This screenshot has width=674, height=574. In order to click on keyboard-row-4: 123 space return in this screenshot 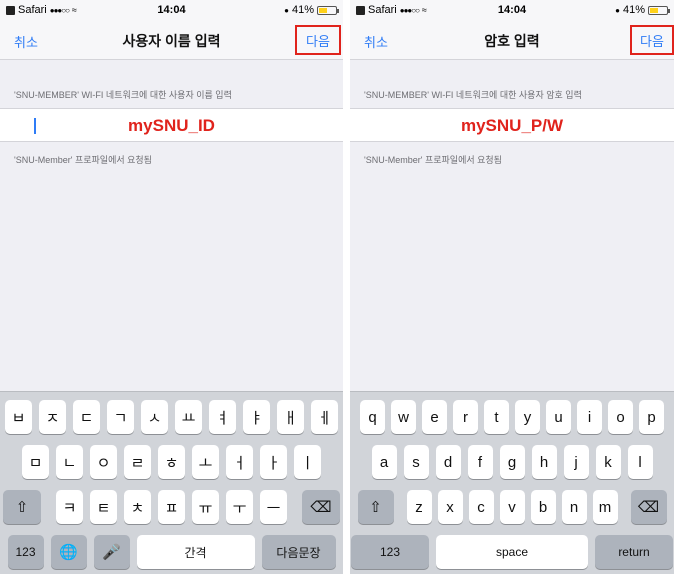, I will do `click(512, 552)`.